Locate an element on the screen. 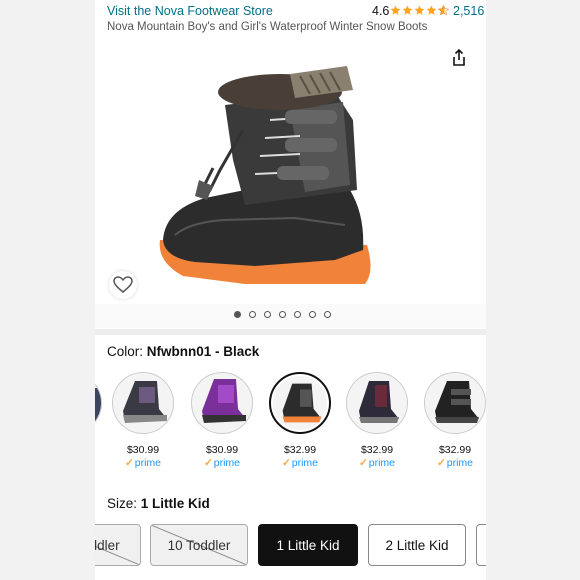 The width and height of the screenshot is (580, 580). size-selection-label: Size: 1 Little Kid is located at coordinates (158, 503).